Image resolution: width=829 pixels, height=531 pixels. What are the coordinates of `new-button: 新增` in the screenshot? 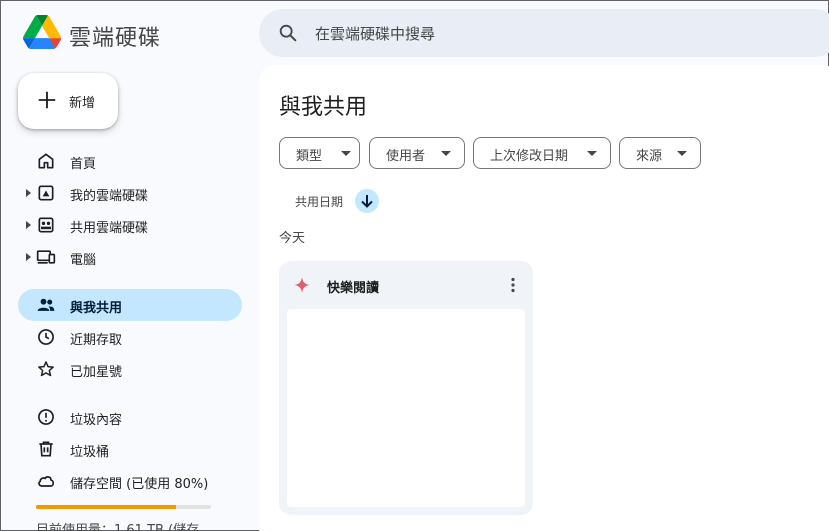 It's located at (68, 101).